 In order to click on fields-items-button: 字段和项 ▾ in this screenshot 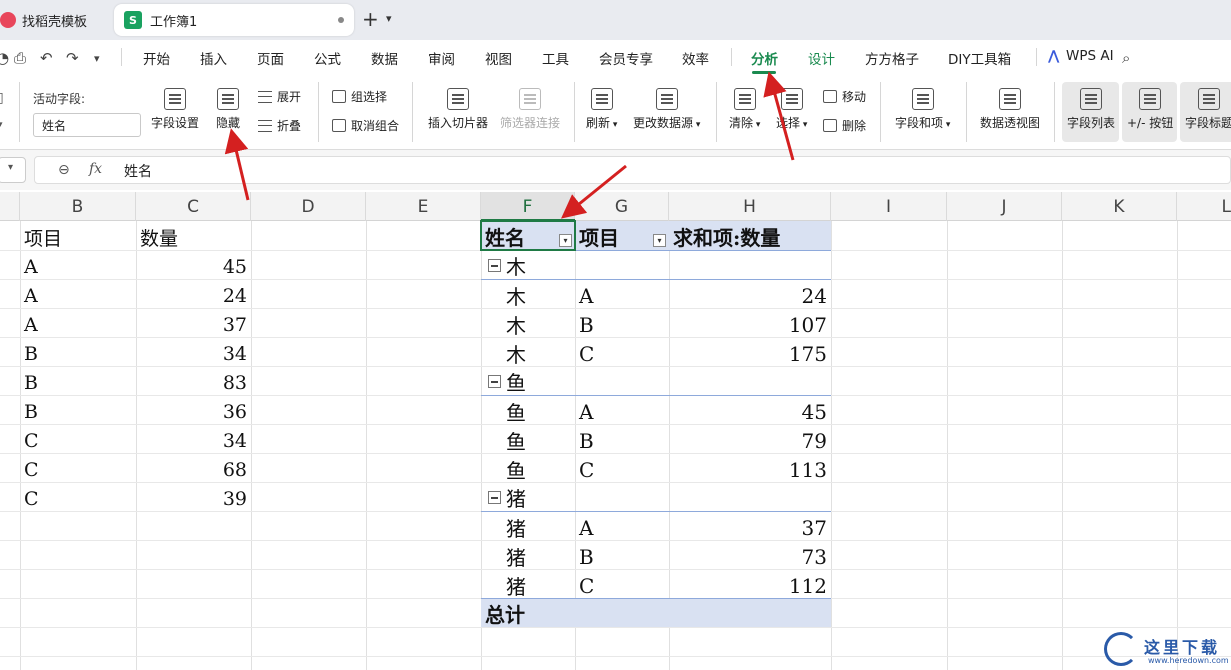, I will do `click(922, 109)`.